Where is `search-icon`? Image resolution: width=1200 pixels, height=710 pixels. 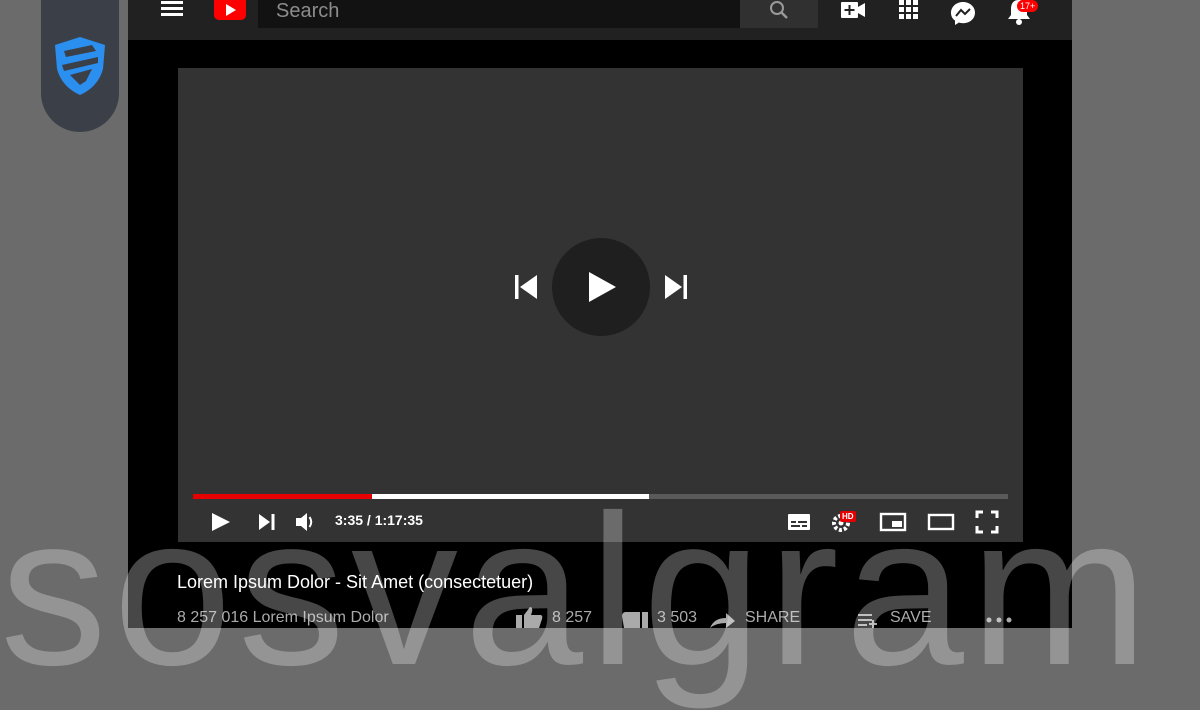 search-icon is located at coordinates (779, 10).